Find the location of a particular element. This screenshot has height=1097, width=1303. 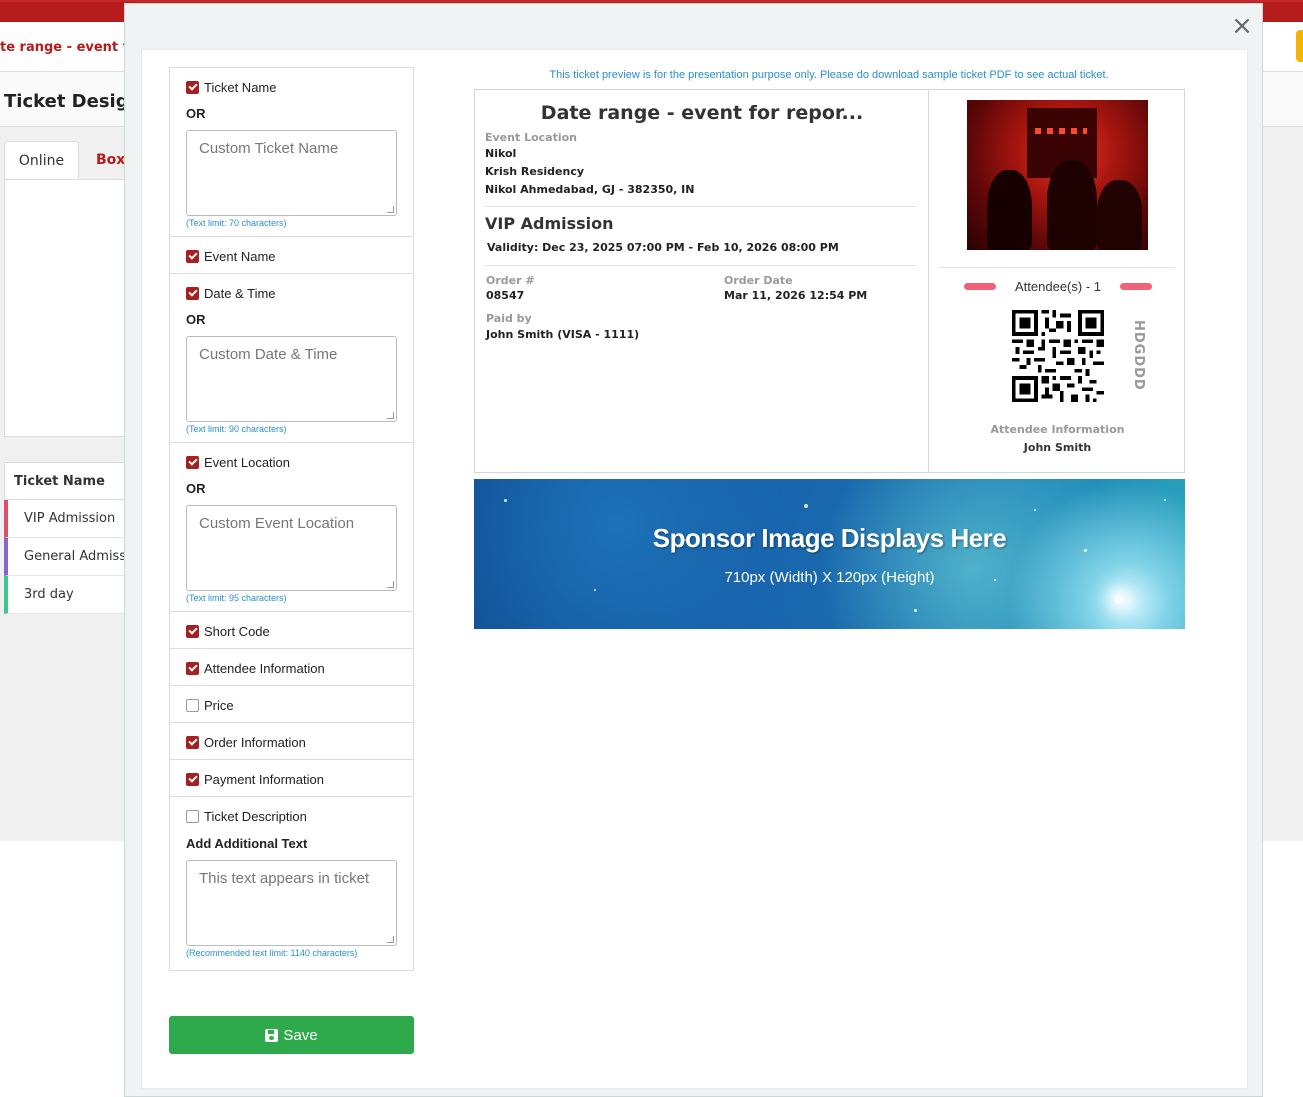

ticket-admission-name: VIP Admission is located at coordinates (549, 223).